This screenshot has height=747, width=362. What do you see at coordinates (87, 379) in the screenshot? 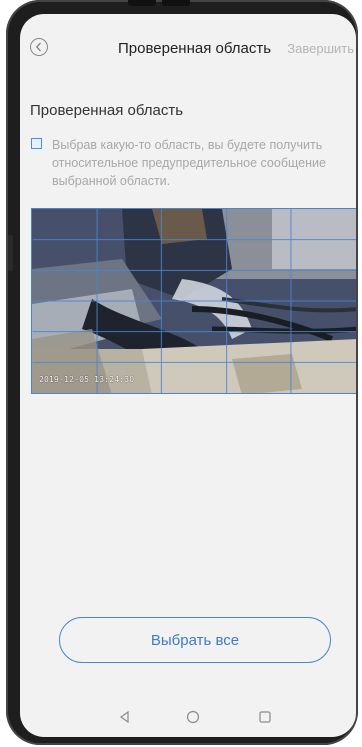
I see `camera-timestamp: 2019-12-05 13:24:30` at bounding box center [87, 379].